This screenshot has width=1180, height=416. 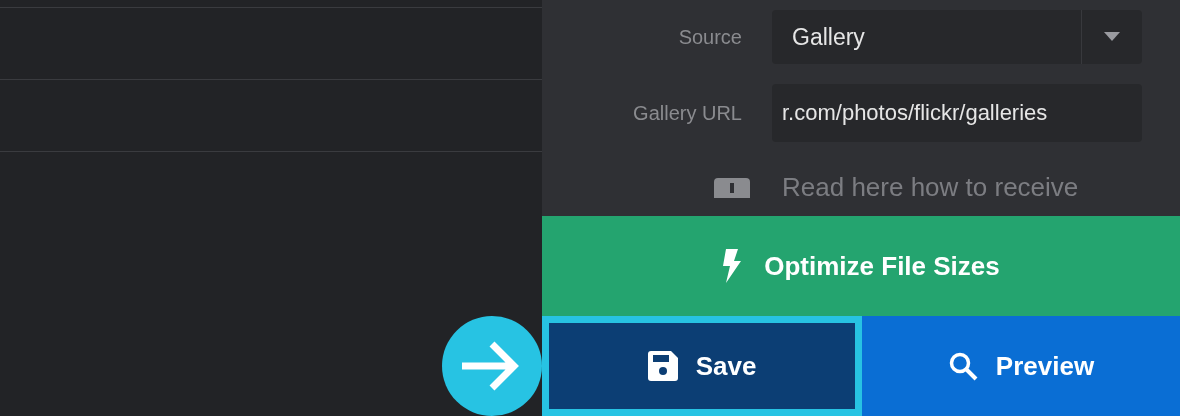 I want to click on field-label: Gallery URL, so click(x=687, y=113).